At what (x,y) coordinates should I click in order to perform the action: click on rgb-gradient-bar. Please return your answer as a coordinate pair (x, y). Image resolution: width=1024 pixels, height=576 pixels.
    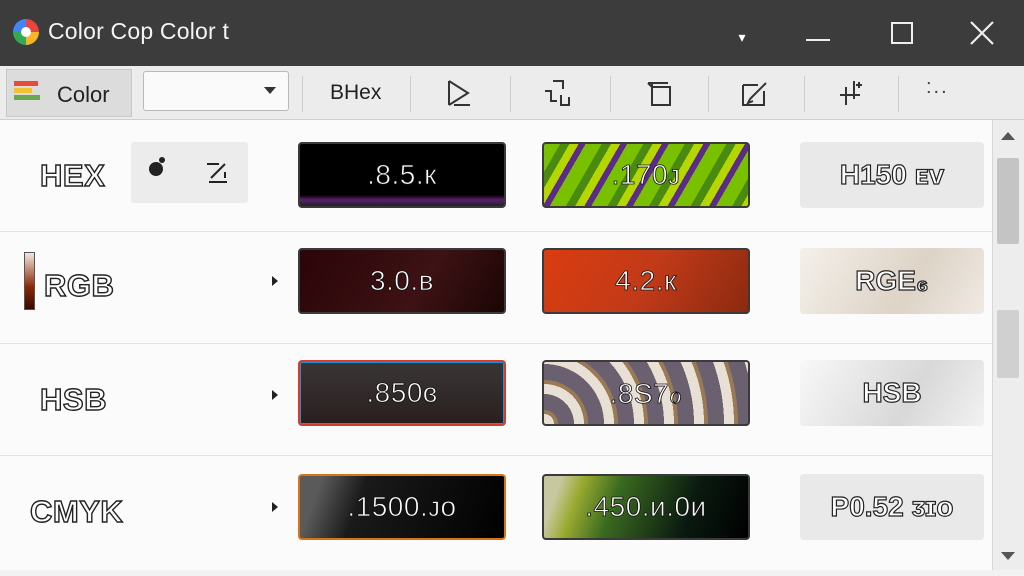
    Looking at the image, I should click on (29, 281).